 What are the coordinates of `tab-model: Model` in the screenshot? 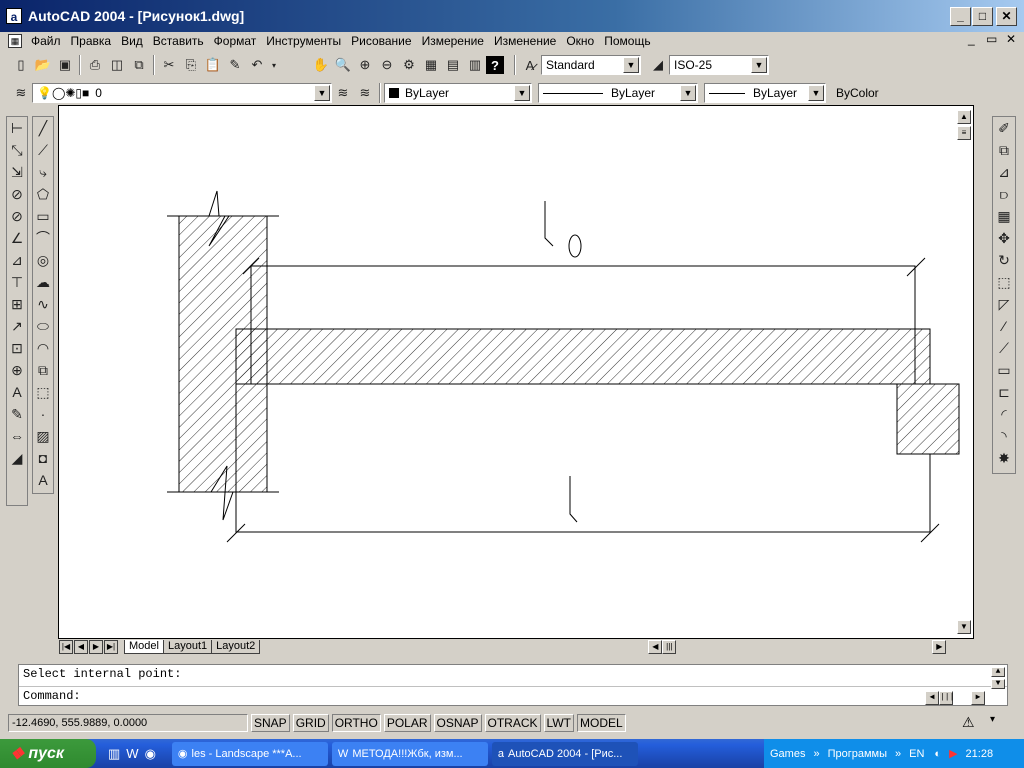 It's located at (144, 647).